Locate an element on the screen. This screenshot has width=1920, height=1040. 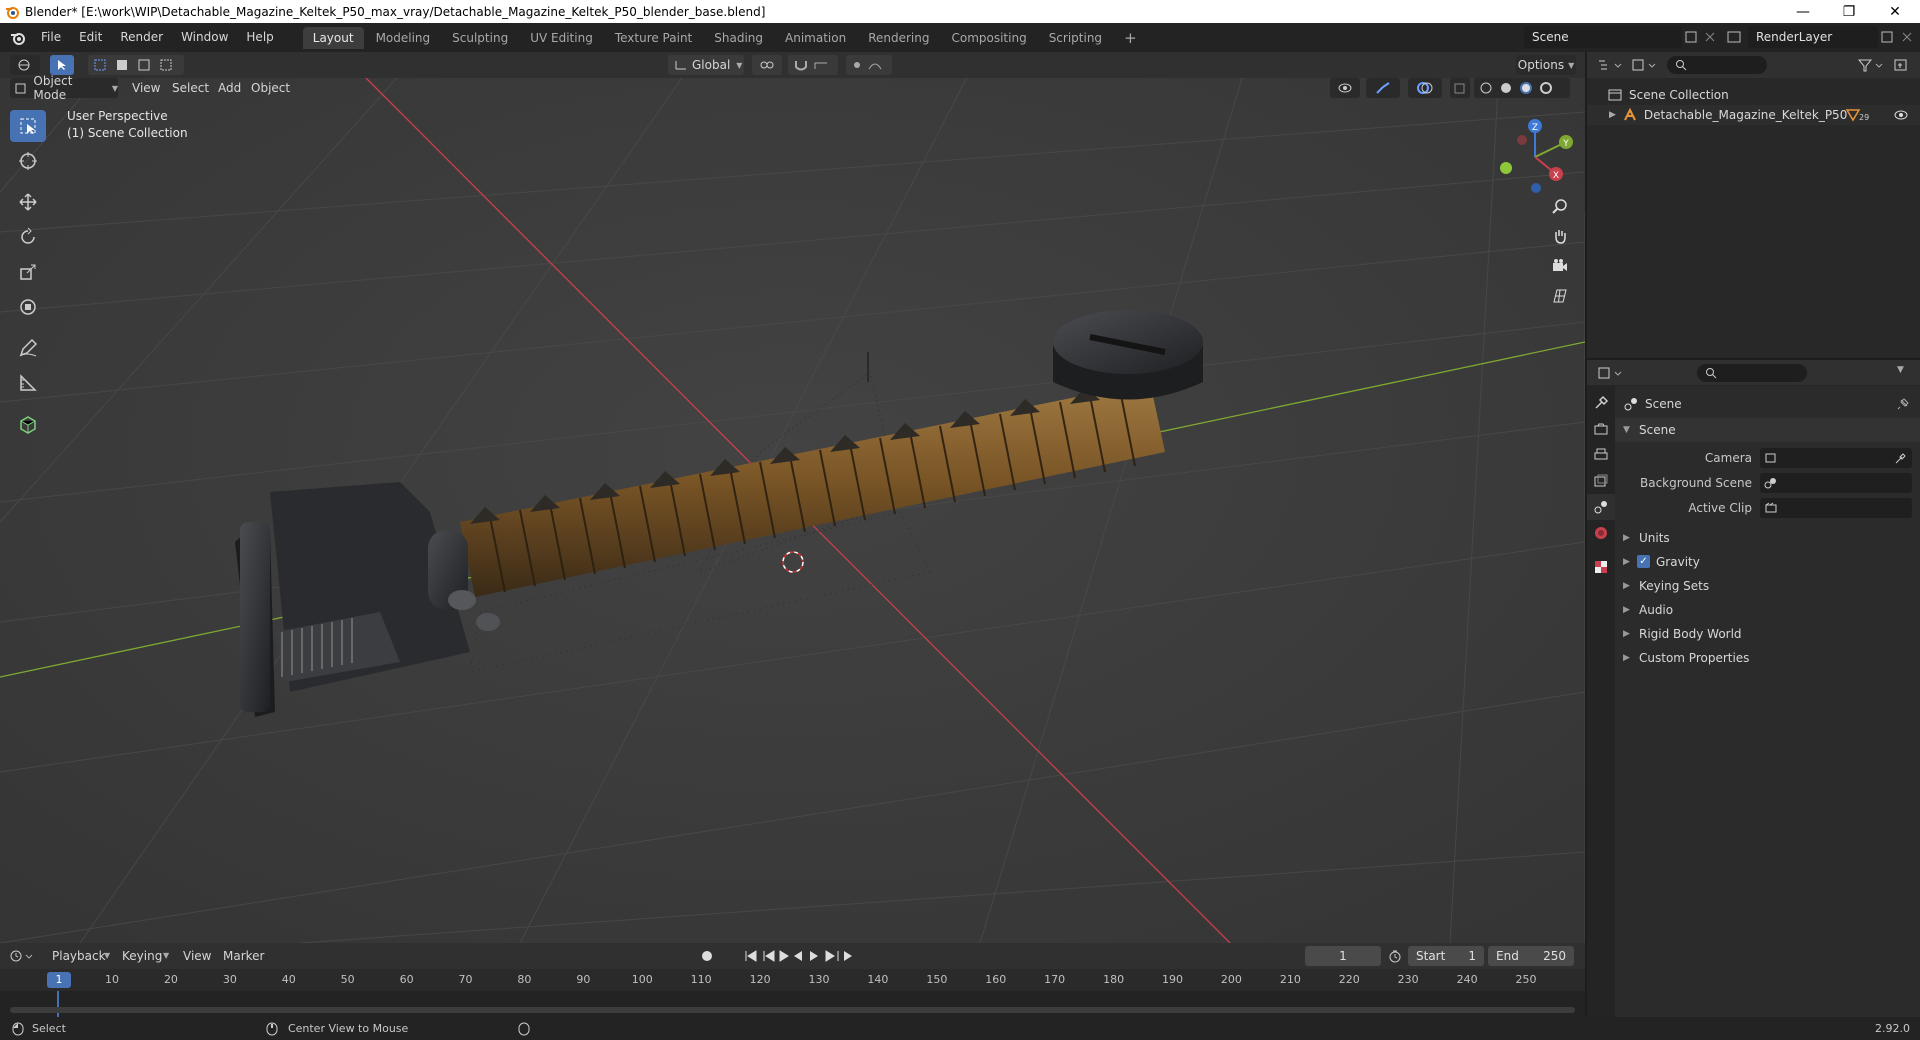
cursor-tool-button is located at coordinates (28, 161).